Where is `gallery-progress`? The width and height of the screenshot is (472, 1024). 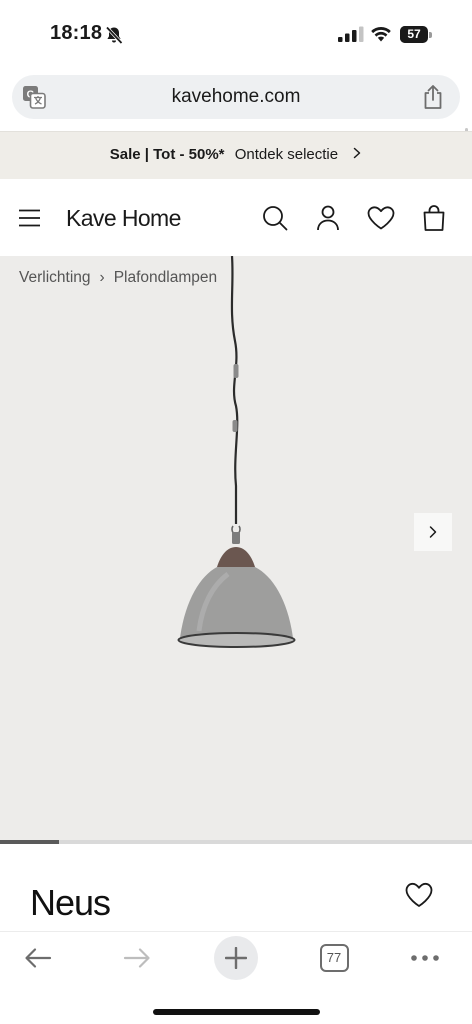 gallery-progress is located at coordinates (236, 842).